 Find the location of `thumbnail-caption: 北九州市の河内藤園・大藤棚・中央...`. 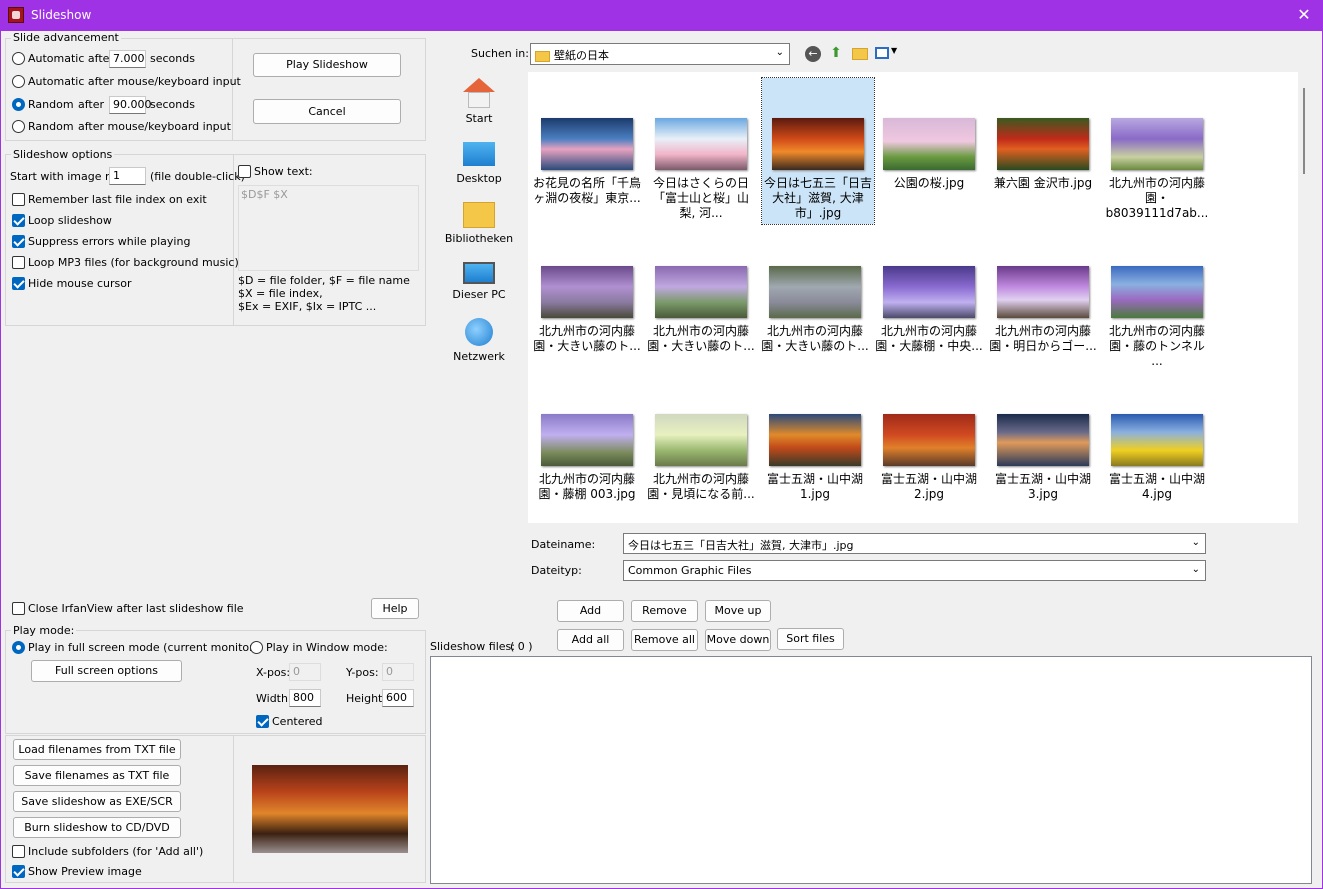

thumbnail-caption: 北九州市の河内藤園・大藤棚・中央... is located at coordinates (929, 338).